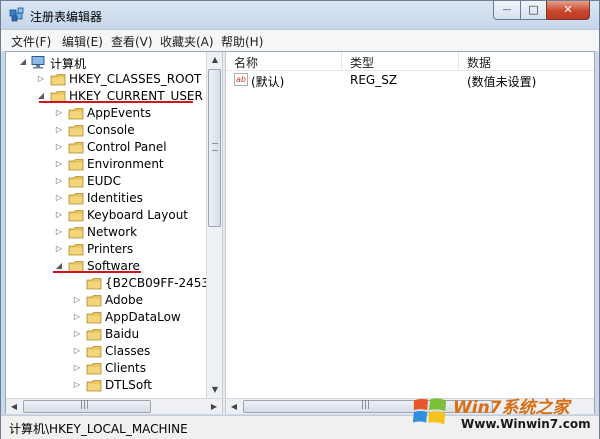 This screenshot has height=439, width=600. I want to click on maximize-button: □, so click(533, 10).